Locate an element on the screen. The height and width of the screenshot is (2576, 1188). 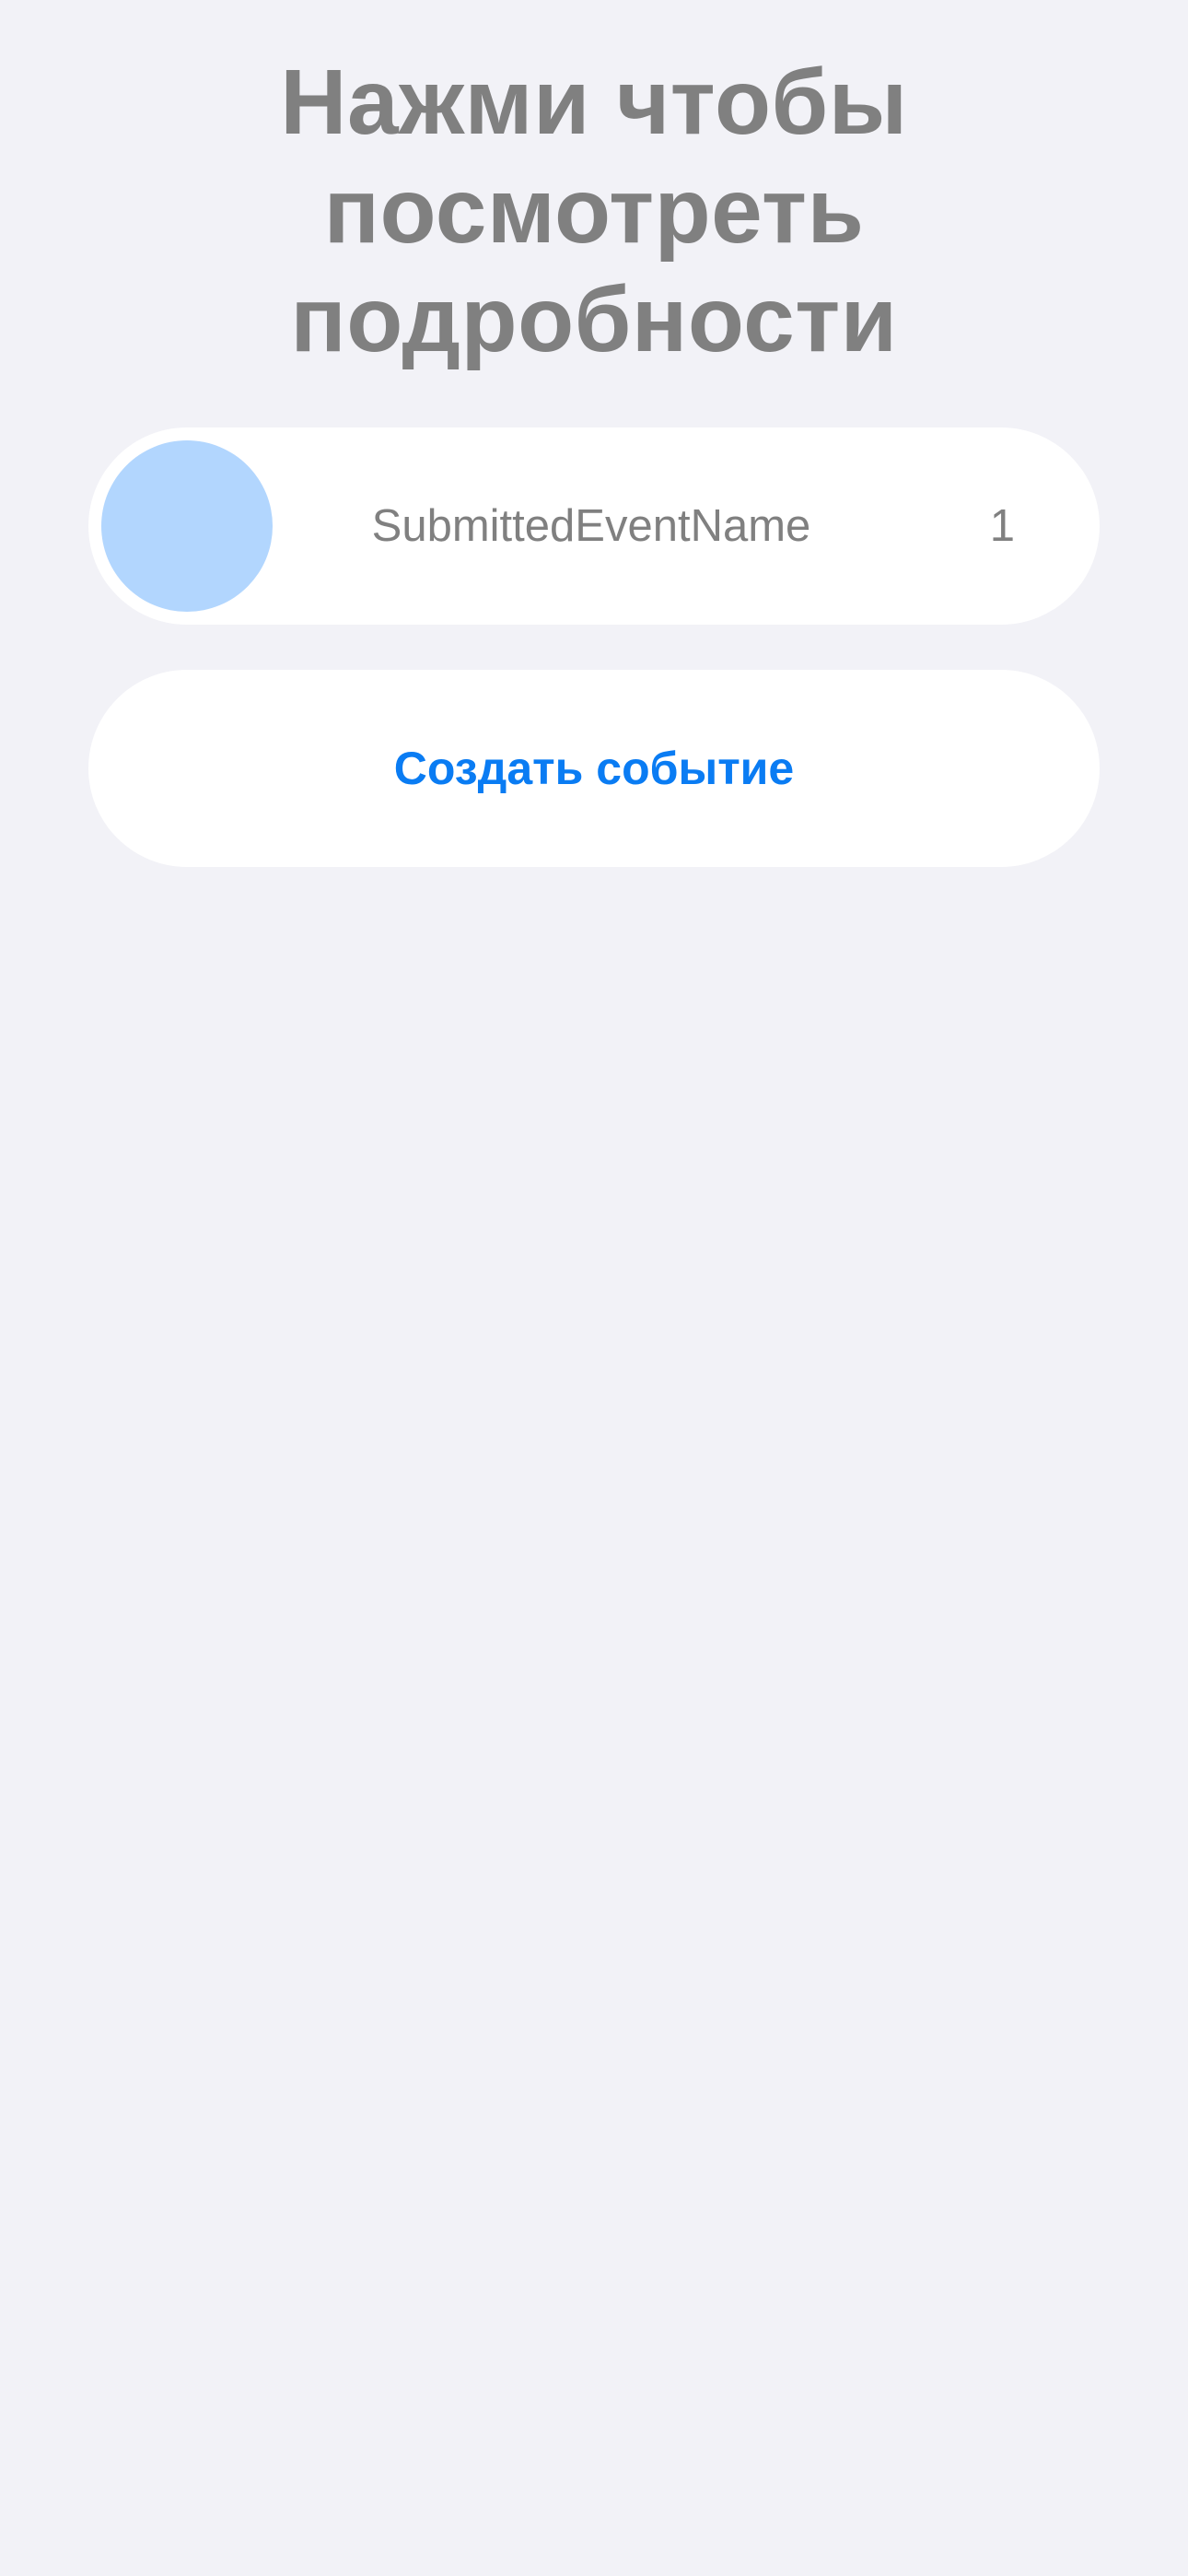
event-count: 1 is located at coordinates (1002, 526).